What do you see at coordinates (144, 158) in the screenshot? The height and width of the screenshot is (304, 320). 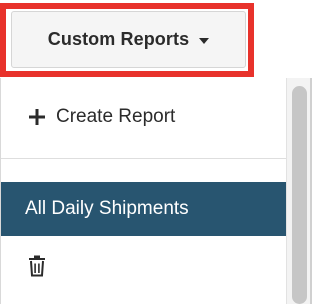 I see `menu-divider` at bounding box center [144, 158].